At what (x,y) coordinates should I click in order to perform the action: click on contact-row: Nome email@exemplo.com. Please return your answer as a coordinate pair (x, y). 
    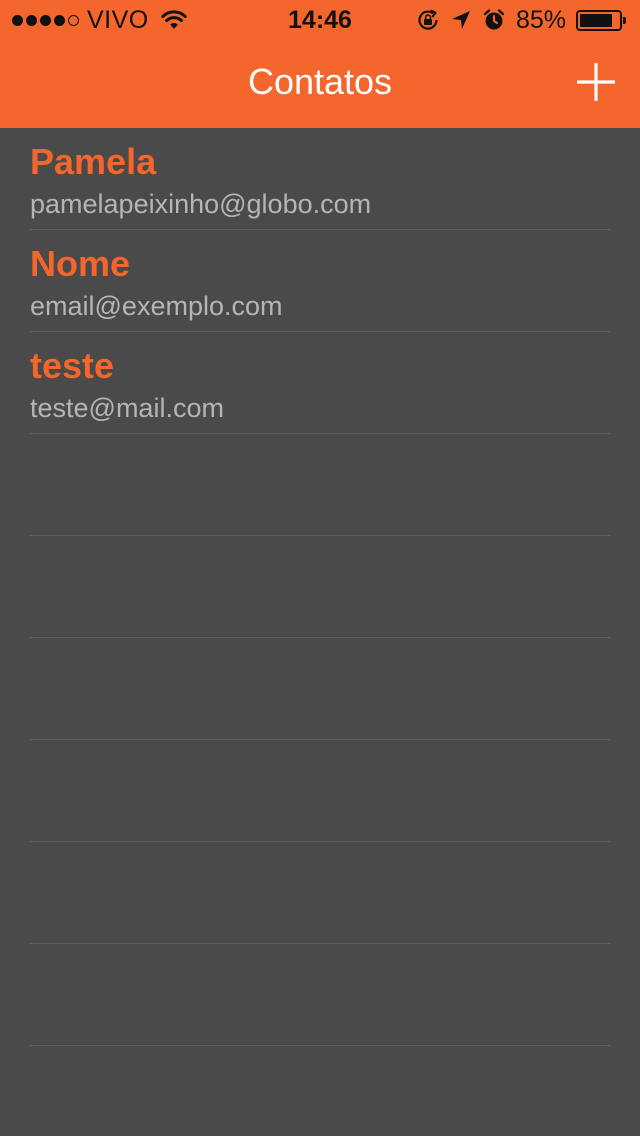
    Looking at the image, I should click on (320, 281).